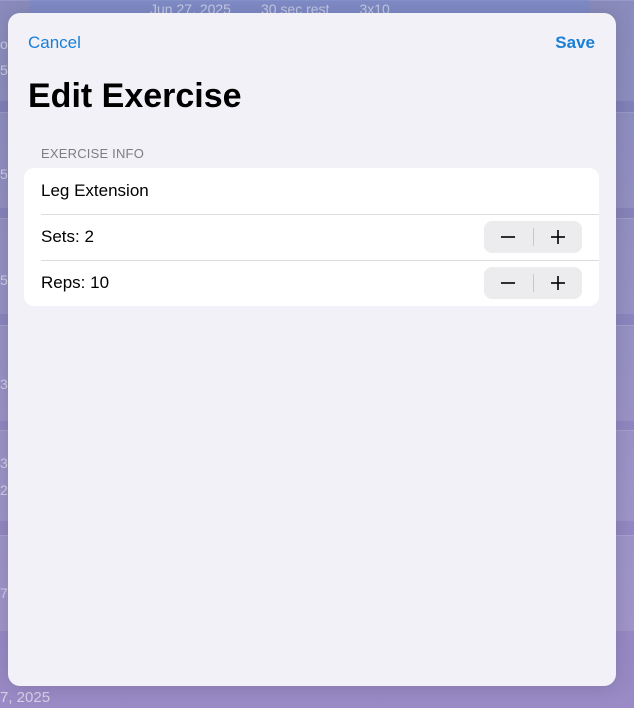  What do you see at coordinates (4, 44) in the screenshot?
I see `background-text-fragment: o` at bounding box center [4, 44].